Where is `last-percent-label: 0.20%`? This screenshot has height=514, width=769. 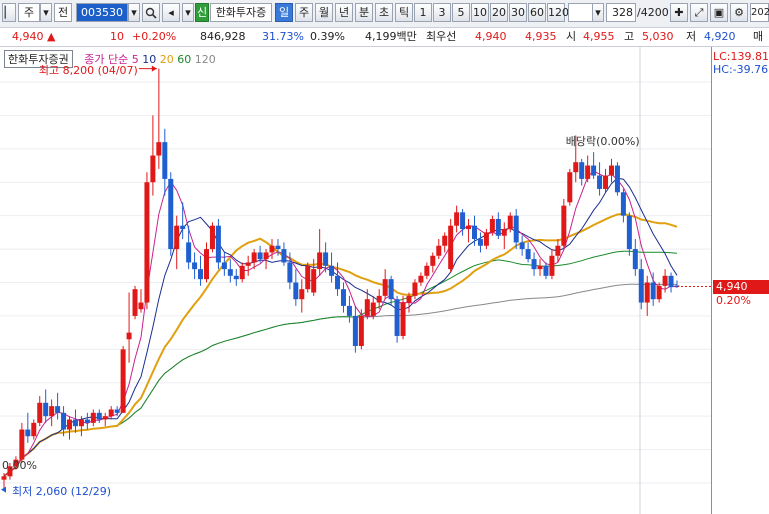
last-percent-label: 0.20% is located at coordinates (733, 300).